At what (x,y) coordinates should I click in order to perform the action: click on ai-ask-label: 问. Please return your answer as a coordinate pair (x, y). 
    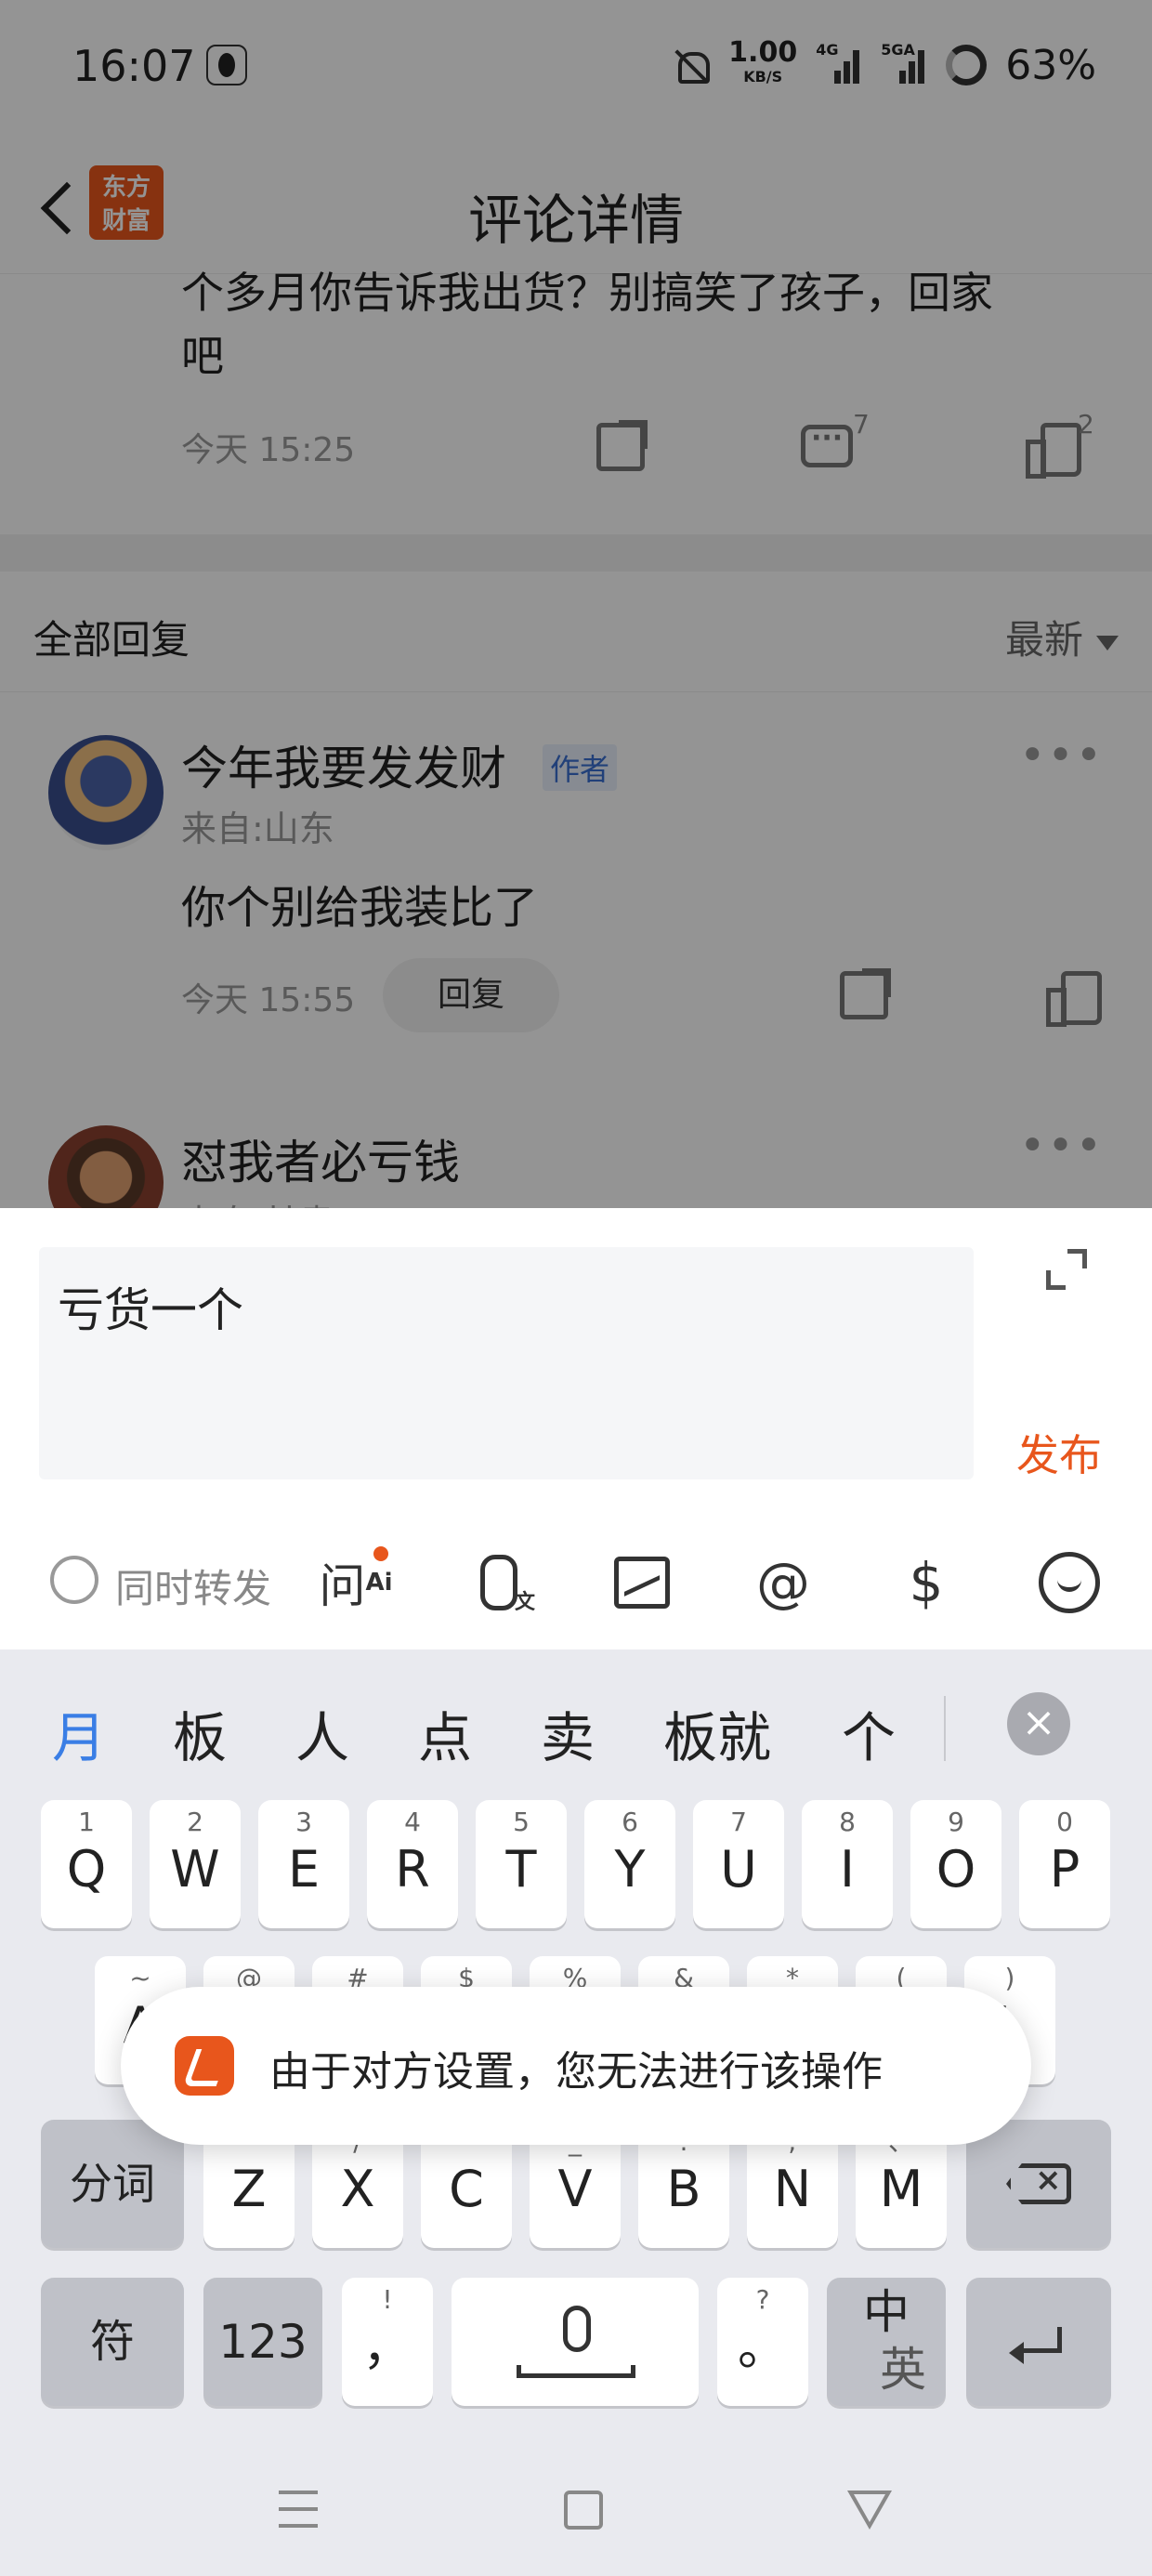
    Looking at the image, I should click on (342, 1586).